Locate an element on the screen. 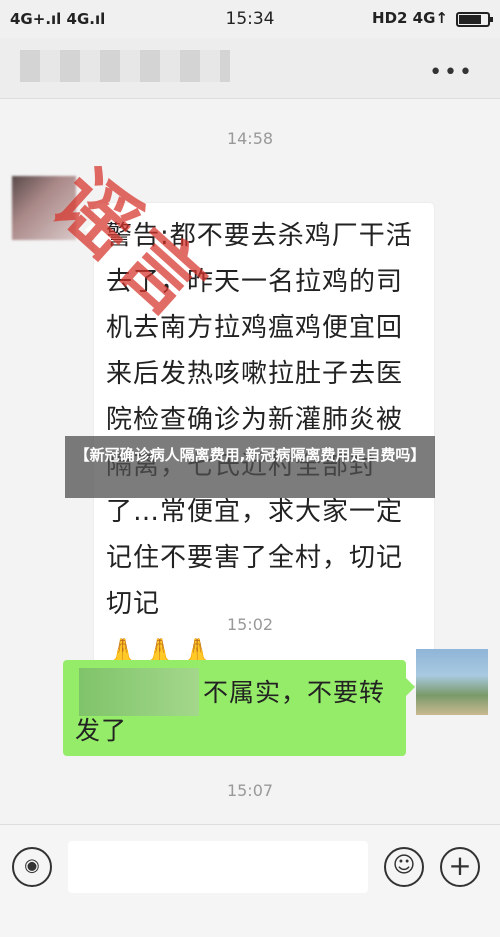 The width and height of the screenshot is (500, 937). voice-icon: ◉ is located at coordinates (32, 867).